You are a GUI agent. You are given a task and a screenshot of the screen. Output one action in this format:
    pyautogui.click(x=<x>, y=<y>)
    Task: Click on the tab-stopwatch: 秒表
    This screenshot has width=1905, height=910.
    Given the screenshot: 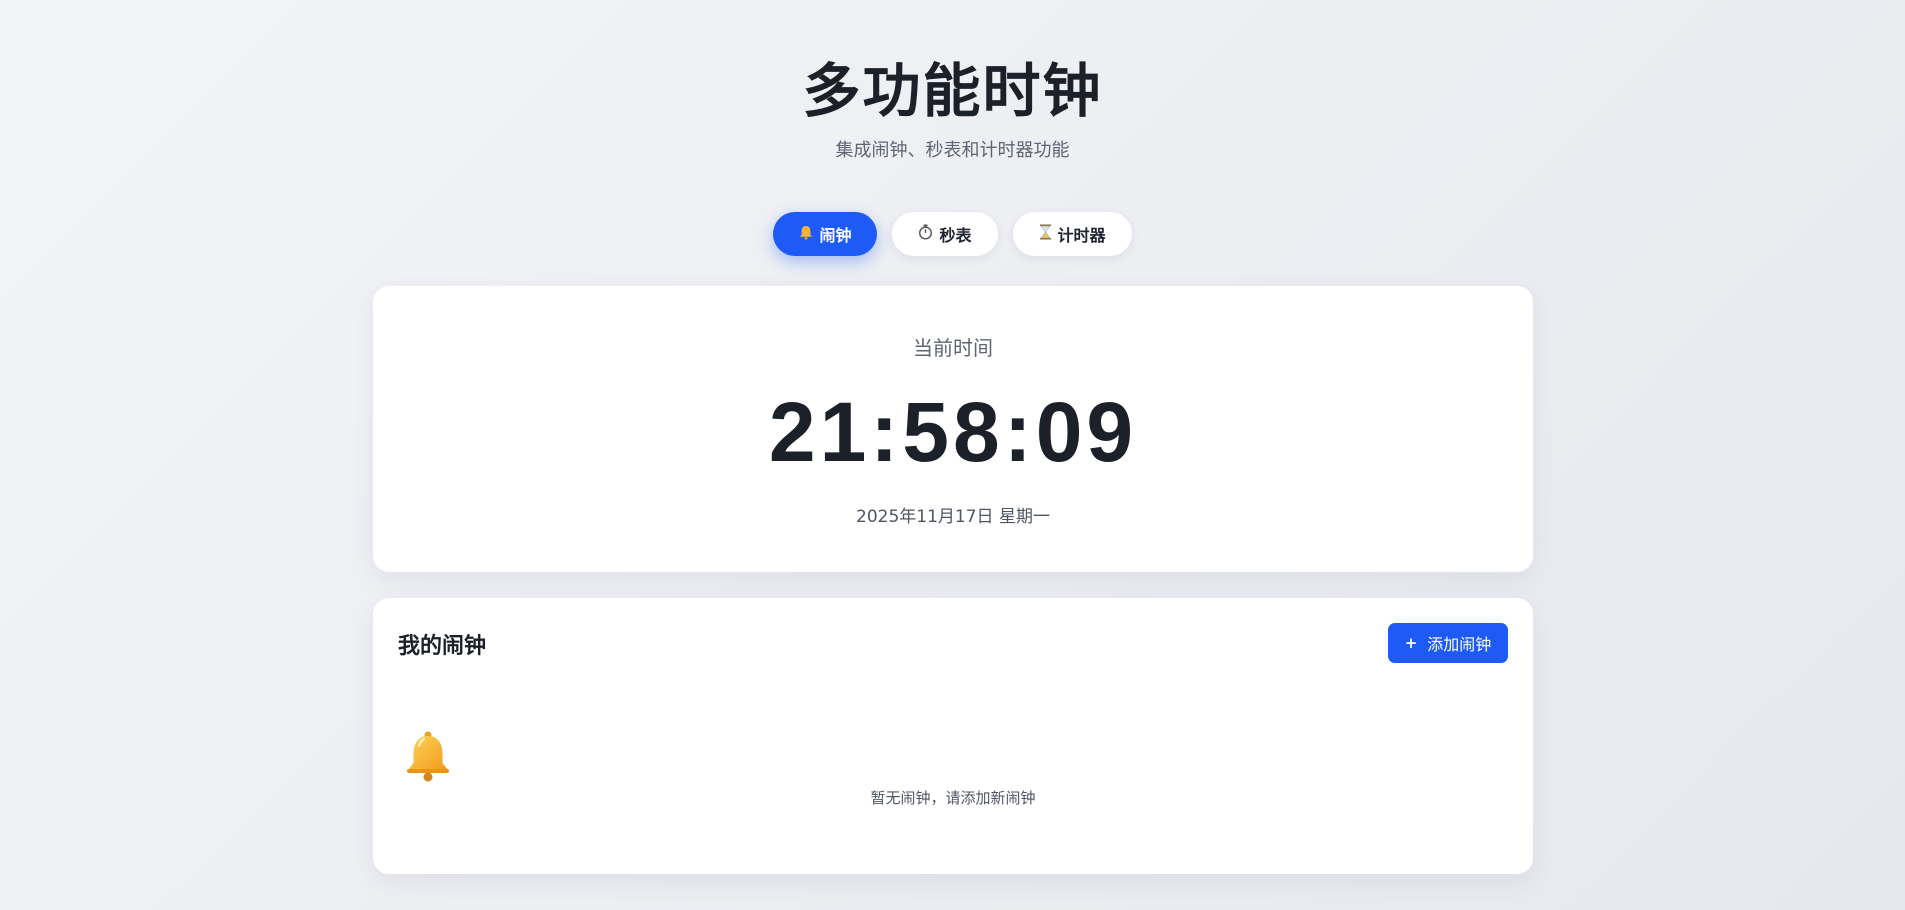 What is the action you would take?
    pyautogui.click(x=945, y=234)
    